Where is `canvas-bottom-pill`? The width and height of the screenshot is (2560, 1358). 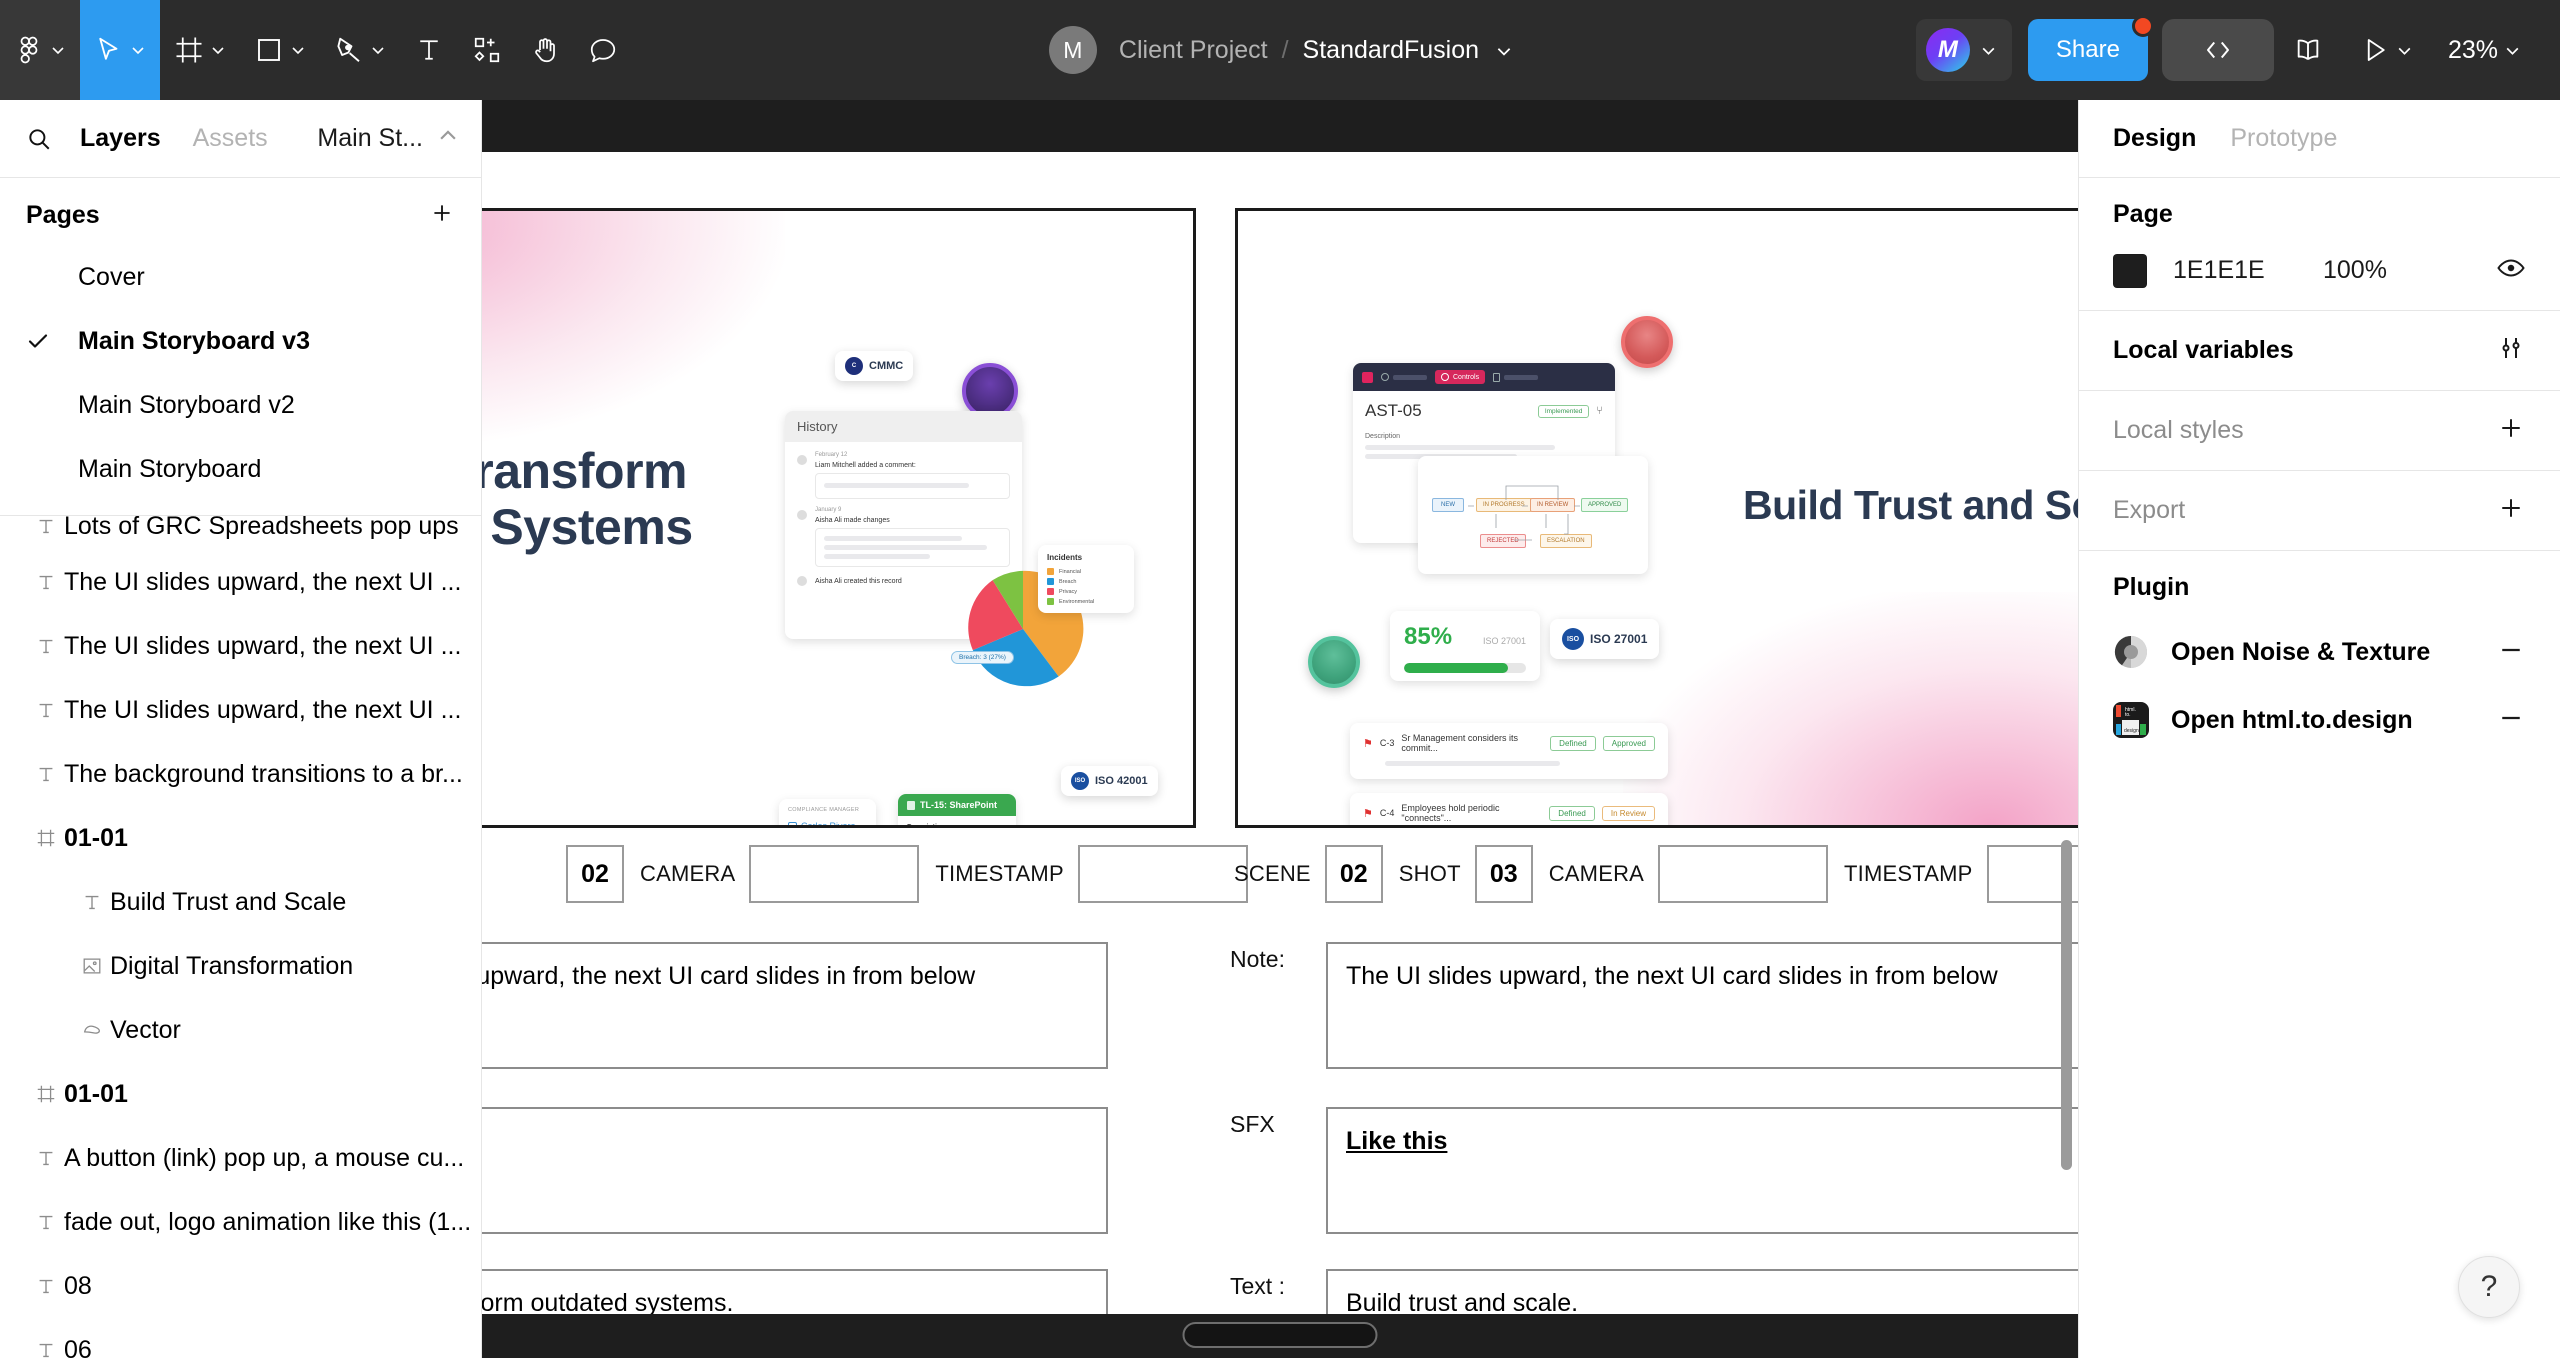
canvas-bottom-pill is located at coordinates (1280, 1335).